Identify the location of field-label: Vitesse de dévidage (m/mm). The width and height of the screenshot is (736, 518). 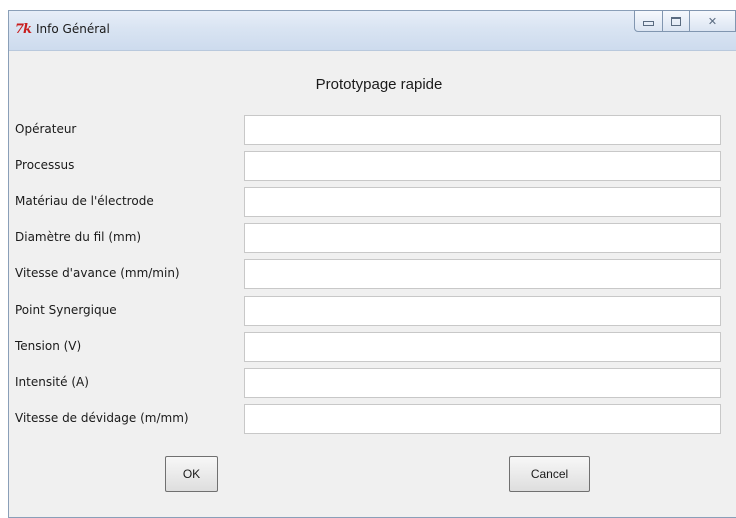
(102, 418).